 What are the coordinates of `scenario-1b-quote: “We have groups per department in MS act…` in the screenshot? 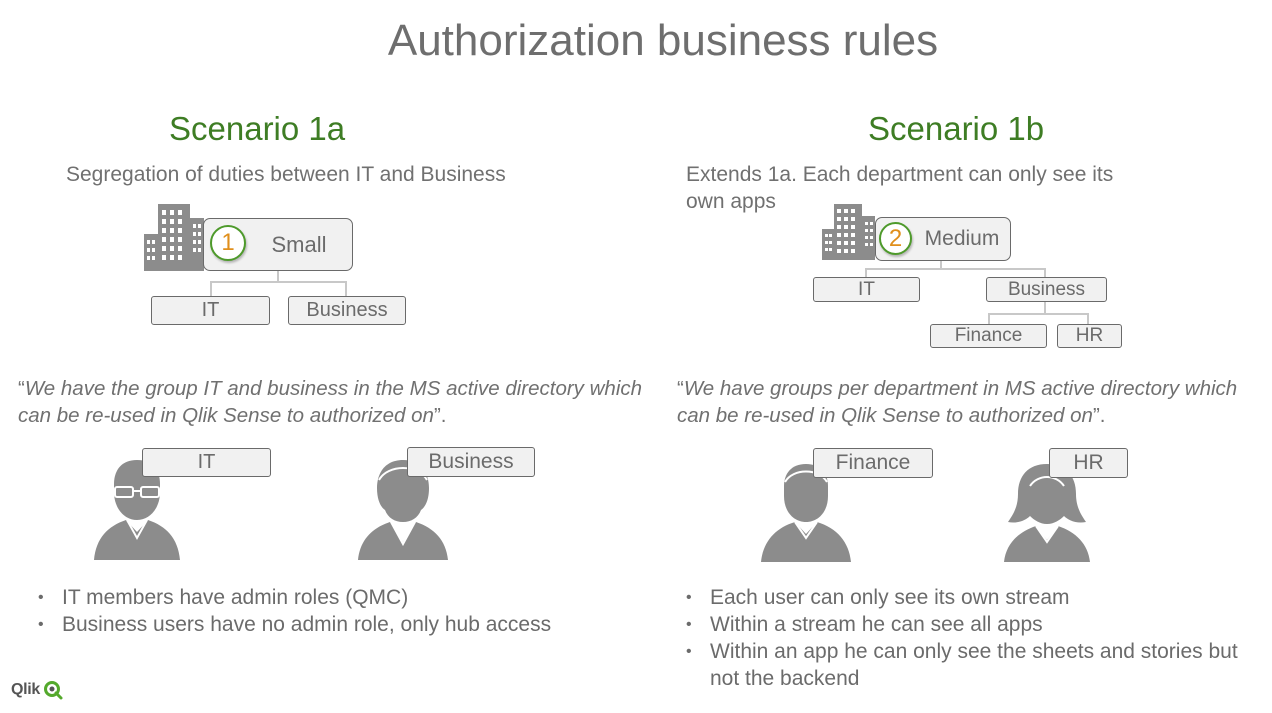 It's located at (957, 402).